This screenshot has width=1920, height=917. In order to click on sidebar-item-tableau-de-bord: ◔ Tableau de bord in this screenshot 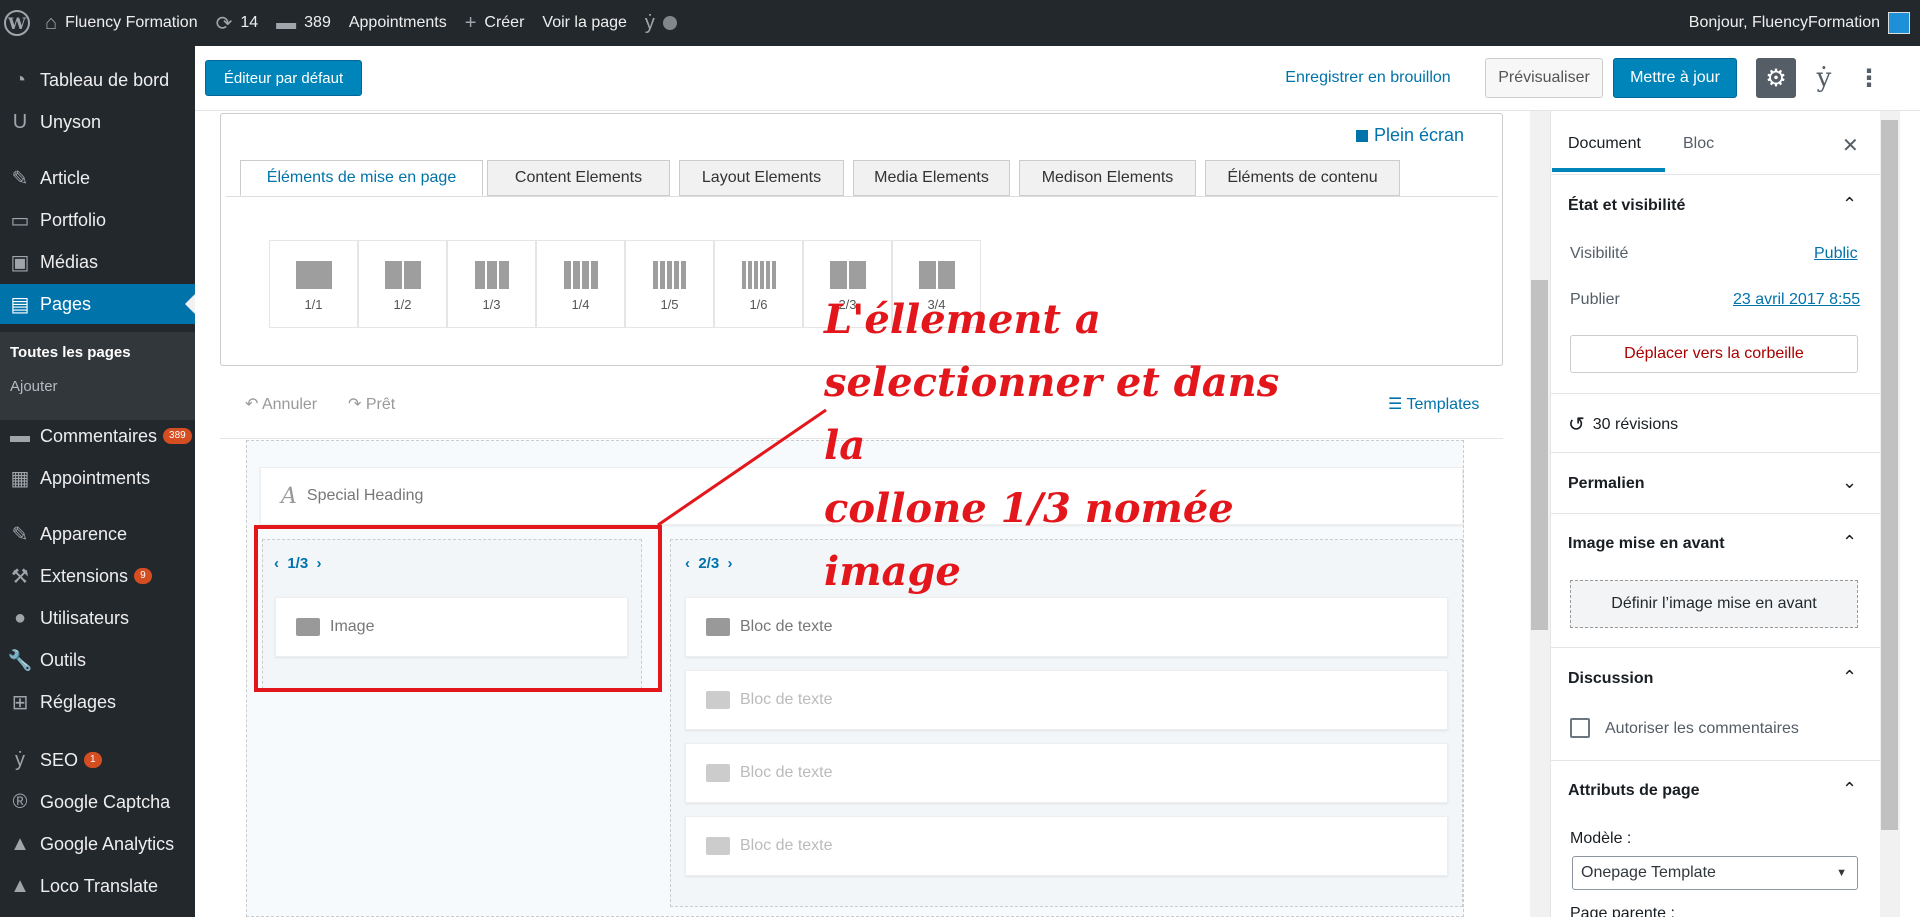, I will do `click(97, 80)`.